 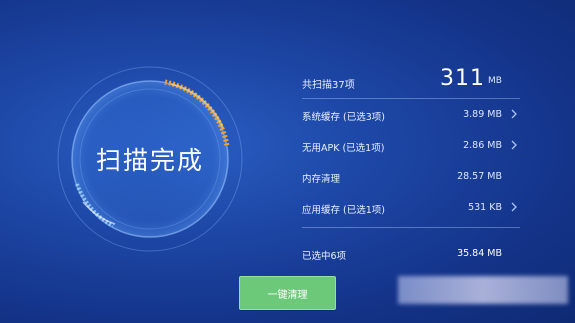 What do you see at coordinates (411, 227) in the screenshot?
I see `divider` at bounding box center [411, 227].